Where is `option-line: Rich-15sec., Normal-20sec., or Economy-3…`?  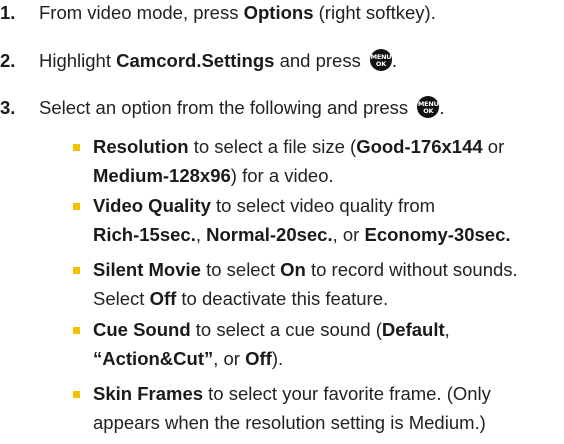 option-line: Rich-15sec., Normal-20sec., or Economy-3… is located at coordinates (302, 235).